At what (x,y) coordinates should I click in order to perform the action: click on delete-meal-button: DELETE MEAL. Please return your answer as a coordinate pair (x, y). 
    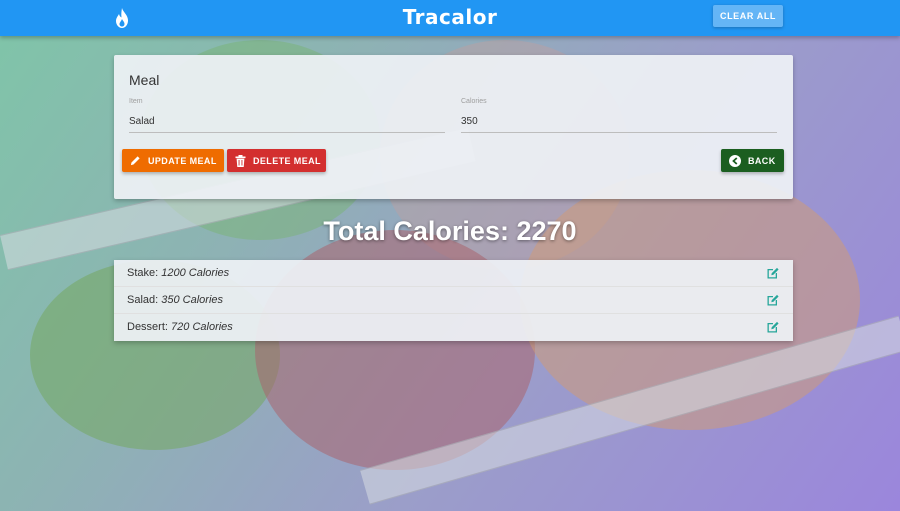
    Looking at the image, I should click on (276, 160).